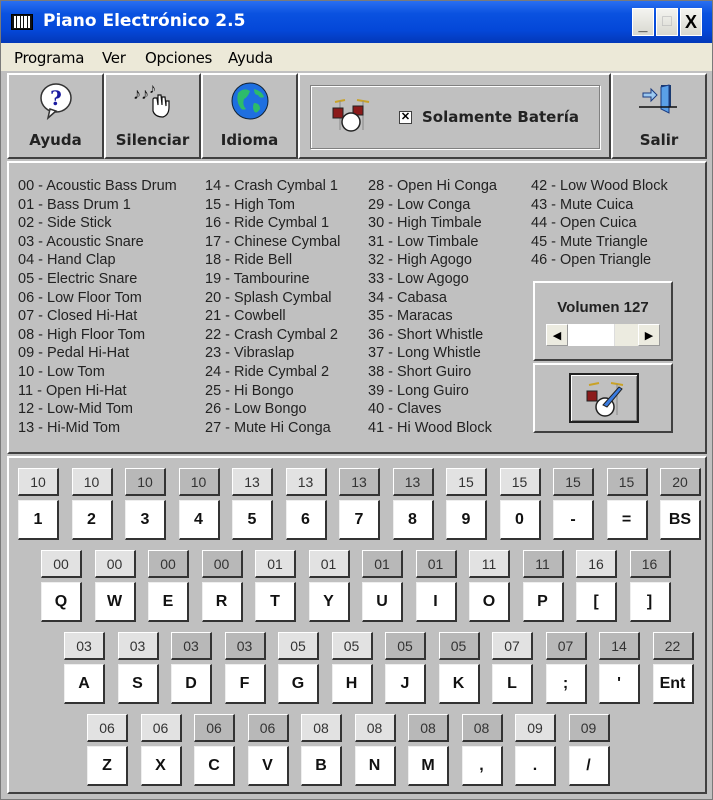 This screenshot has height=800, width=713. I want to click on drum-key: ], so click(650, 602).